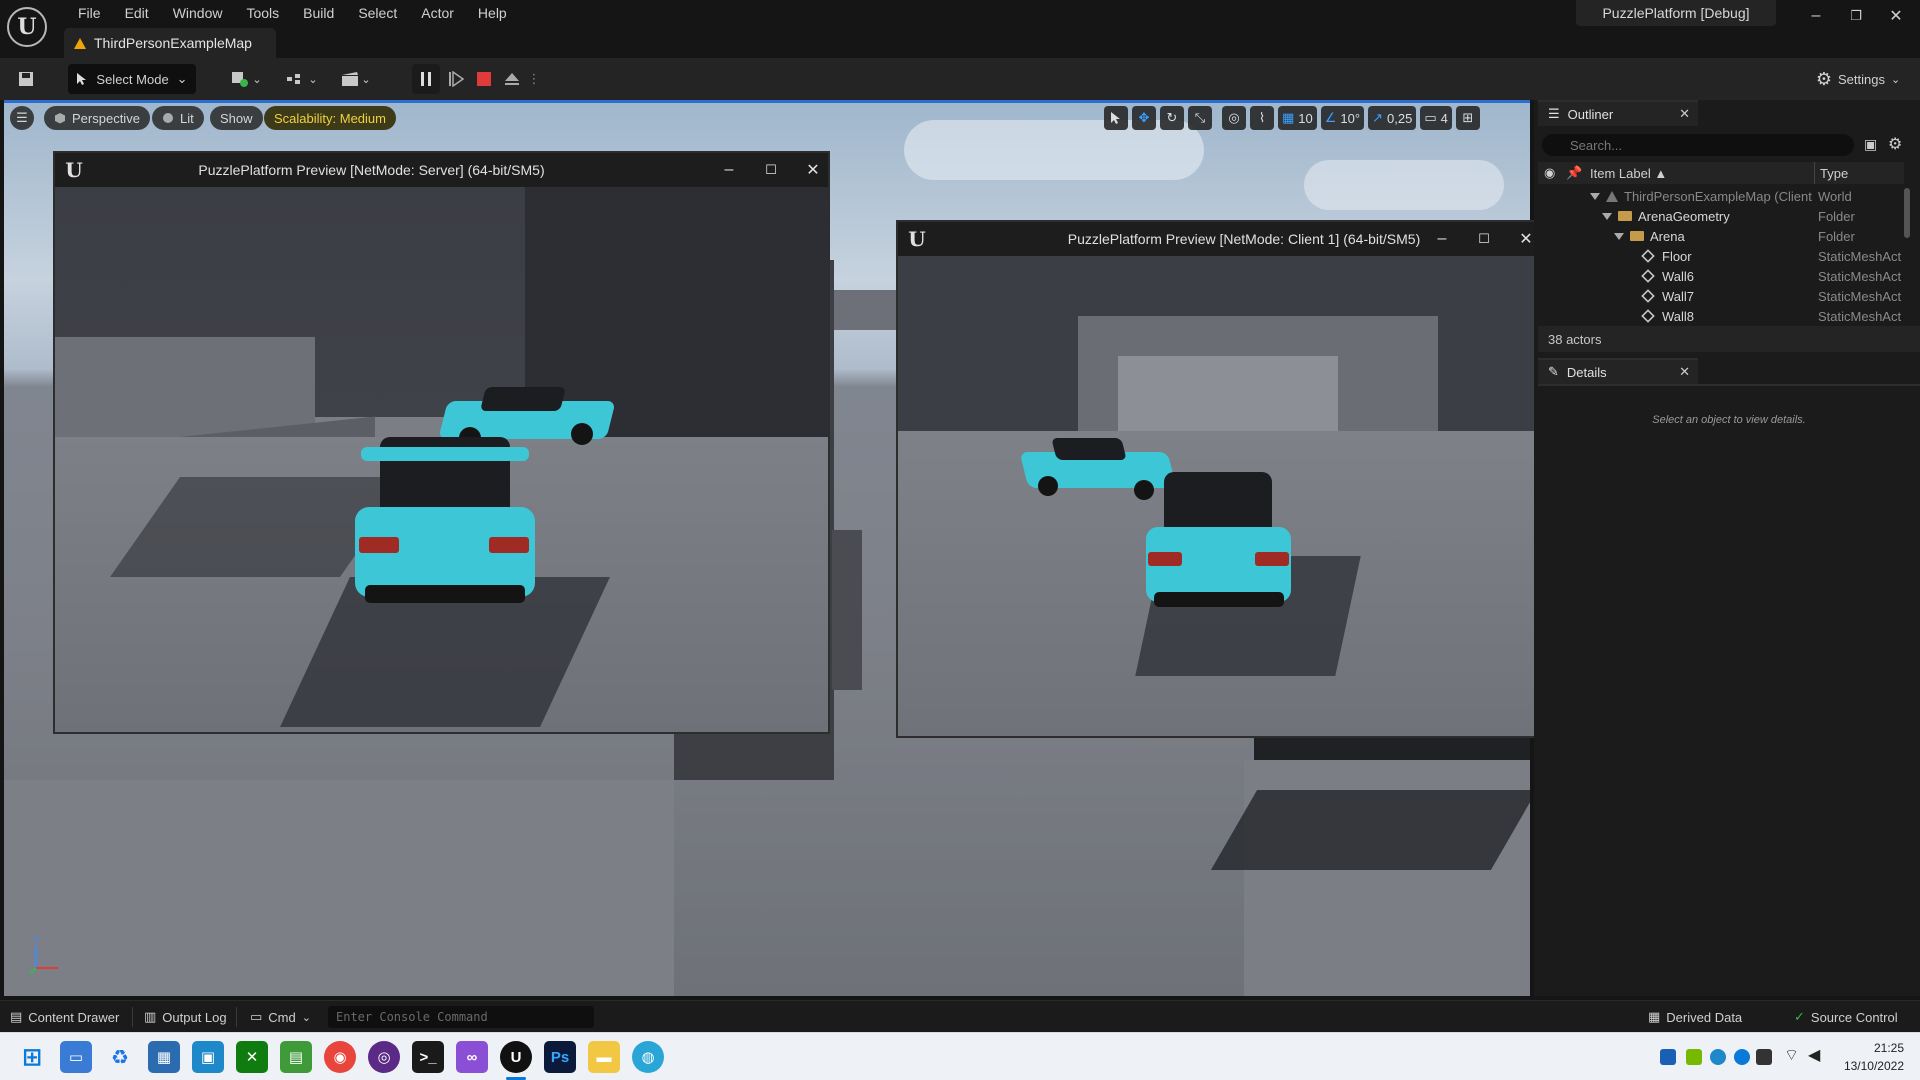 Image resolution: width=1920 pixels, height=1080 pixels. I want to click on rotate-tool-icon: ↻, so click(1172, 118).